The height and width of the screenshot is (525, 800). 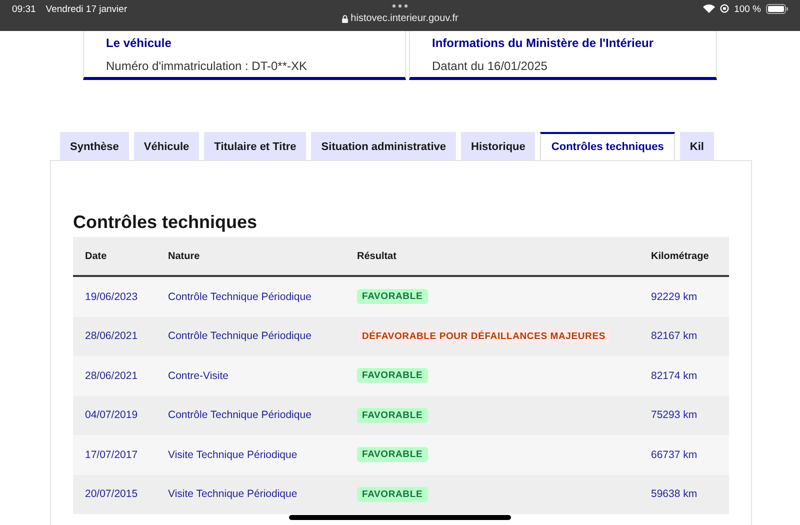 I want to click on url-text: histovec.interieur.gouv.fr, so click(x=404, y=18).